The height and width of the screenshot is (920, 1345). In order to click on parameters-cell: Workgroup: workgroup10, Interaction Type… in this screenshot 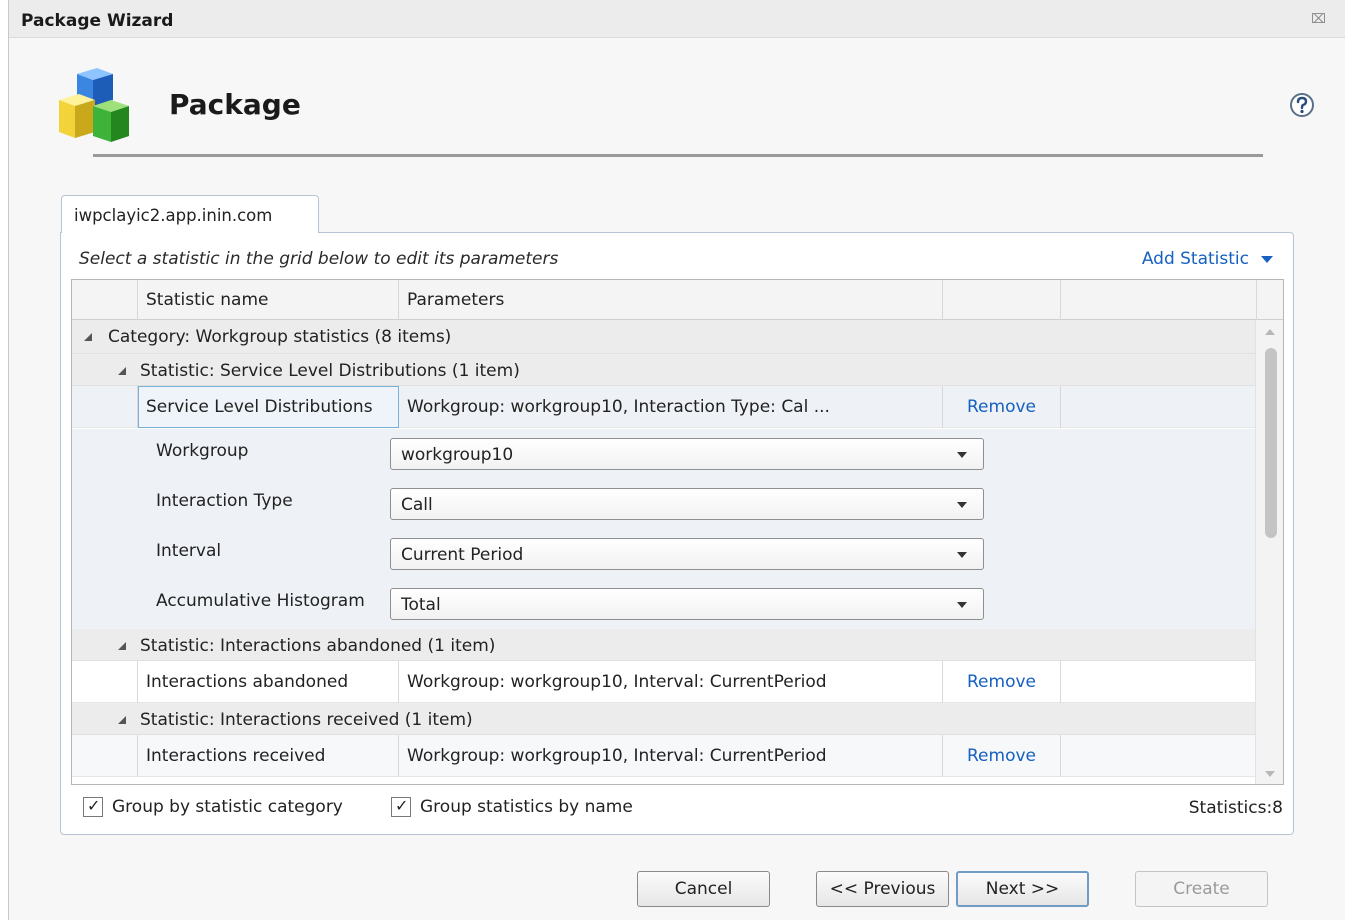, I will do `click(671, 407)`.